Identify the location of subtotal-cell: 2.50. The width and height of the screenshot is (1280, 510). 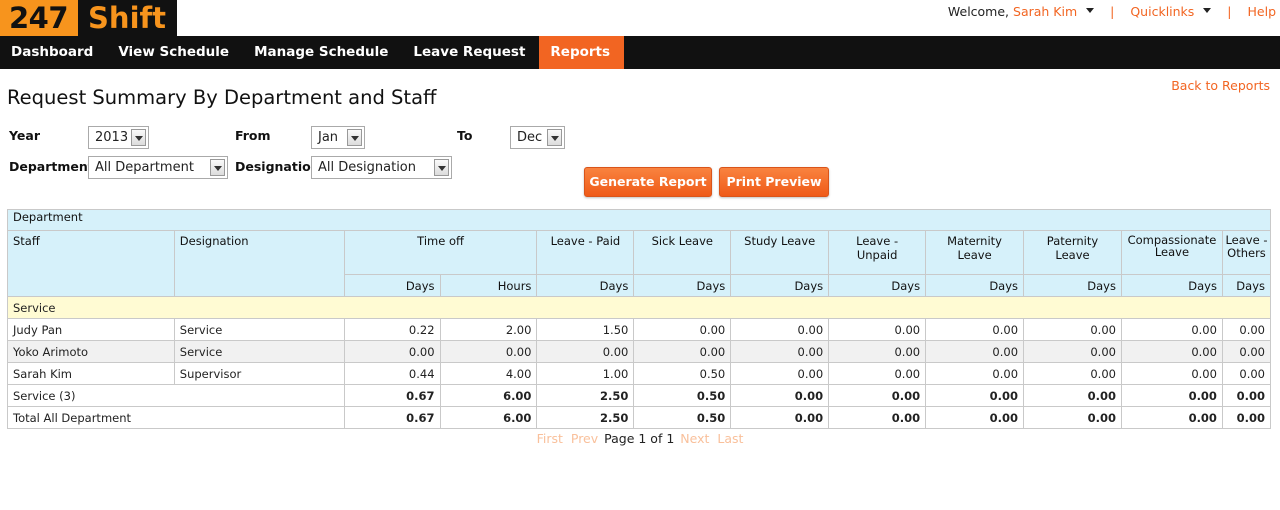
(585, 395).